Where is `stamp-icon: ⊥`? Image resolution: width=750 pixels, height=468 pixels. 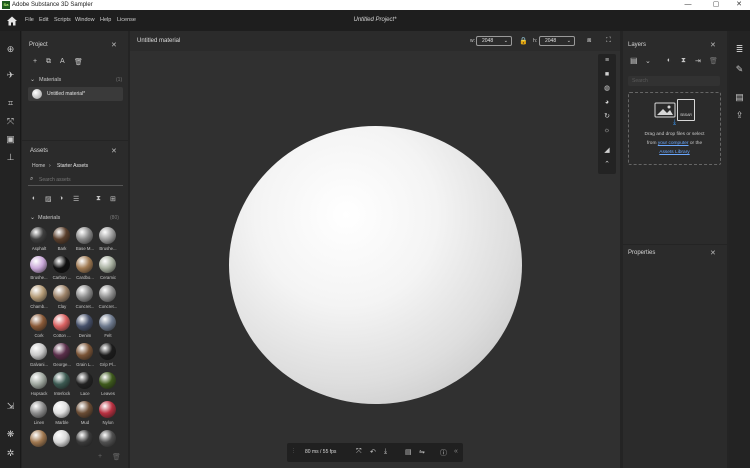 stamp-icon: ⊥ is located at coordinates (10, 157).